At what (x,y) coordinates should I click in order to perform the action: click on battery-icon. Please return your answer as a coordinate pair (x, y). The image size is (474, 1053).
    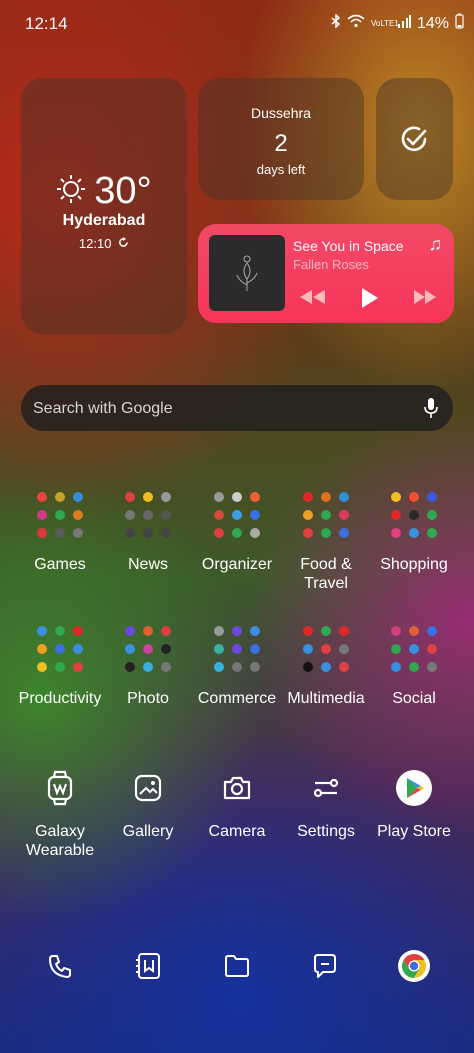
    Looking at the image, I should click on (459, 23).